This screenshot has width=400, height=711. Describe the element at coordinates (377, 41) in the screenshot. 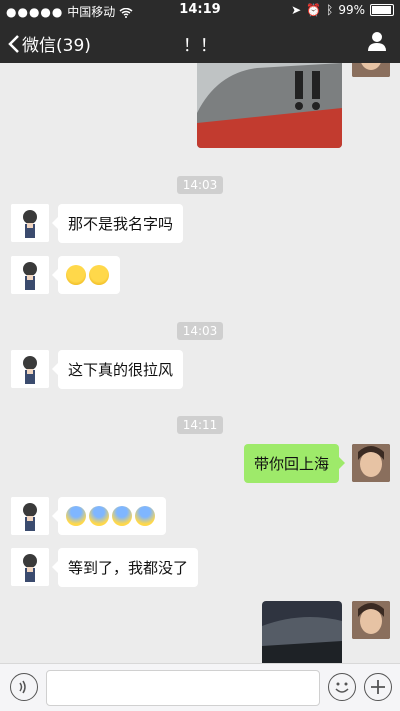

I see `person-icon` at that location.